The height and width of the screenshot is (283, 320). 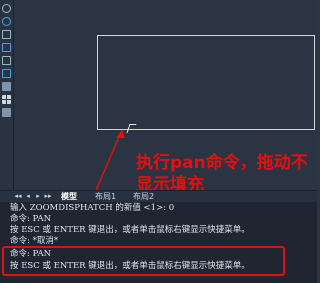 What do you see at coordinates (38, 196) in the screenshot?
I see `next-tab-icon: ▸` at bounding box center [38, 196].